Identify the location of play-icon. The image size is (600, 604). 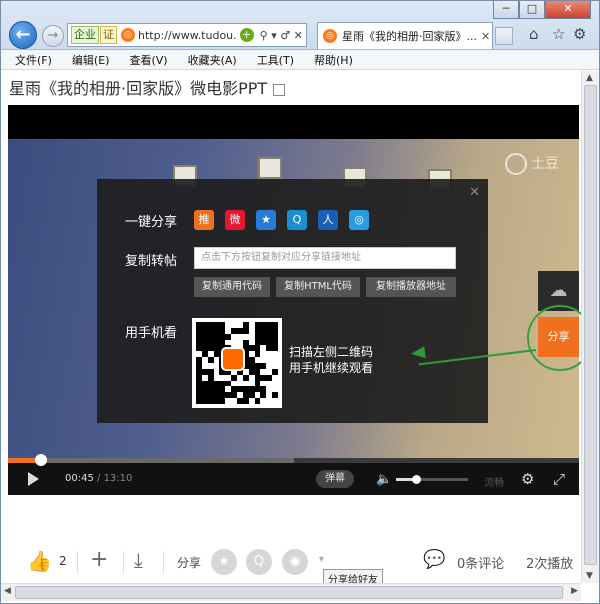
(33, 479).